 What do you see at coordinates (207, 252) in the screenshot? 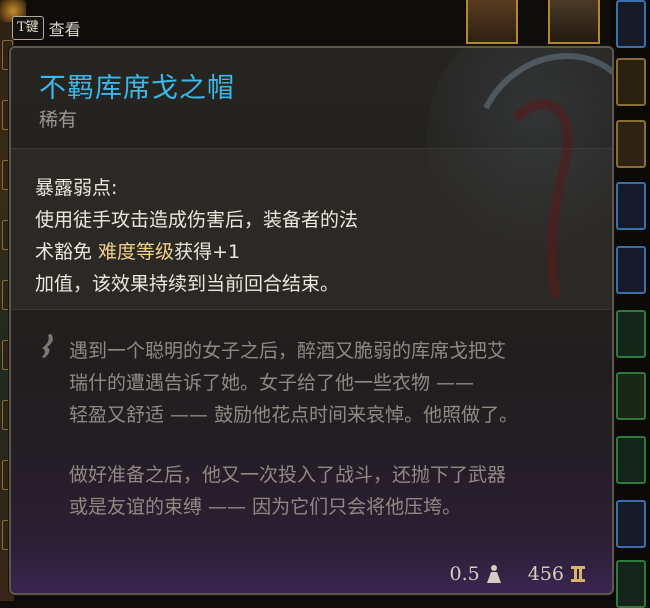
I see `passive-text-segment: 获得+1` at bounding box center [207, 252].